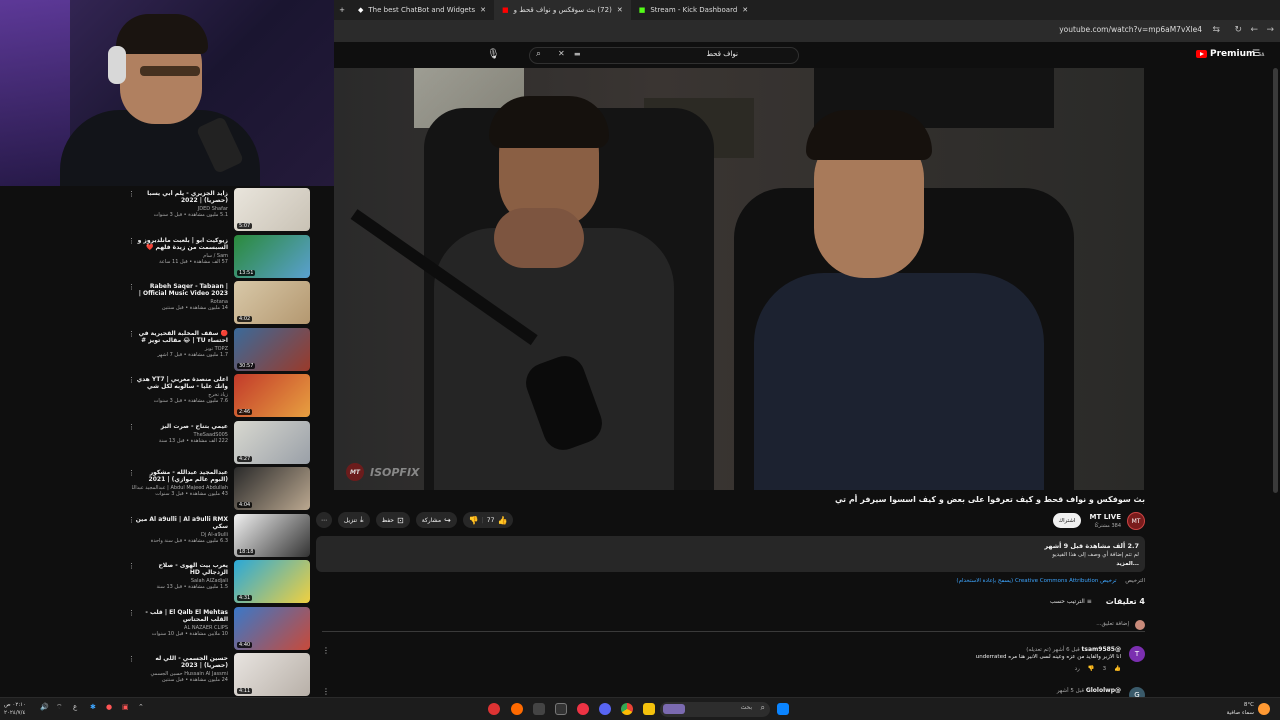 The height and width of the screenshot is (720, 1280). What do you see at coordinates (1240, 709) in the screenshot?
I see `weather-widget: 8°C سماء صافية` at bounding box center [1240, 709].